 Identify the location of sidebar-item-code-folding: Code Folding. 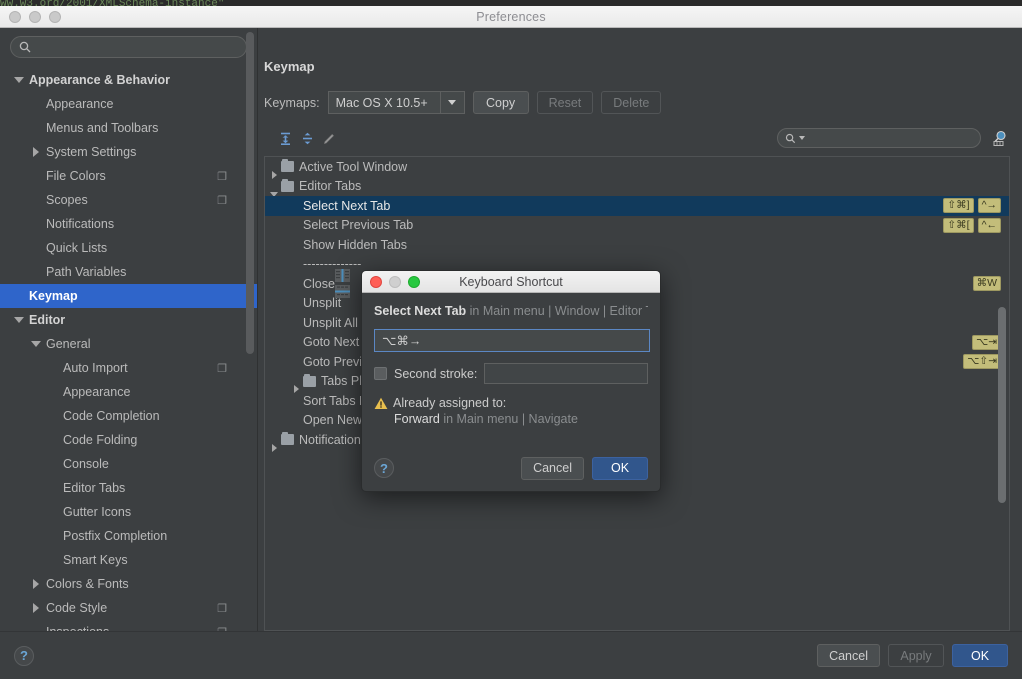
(128, 440).